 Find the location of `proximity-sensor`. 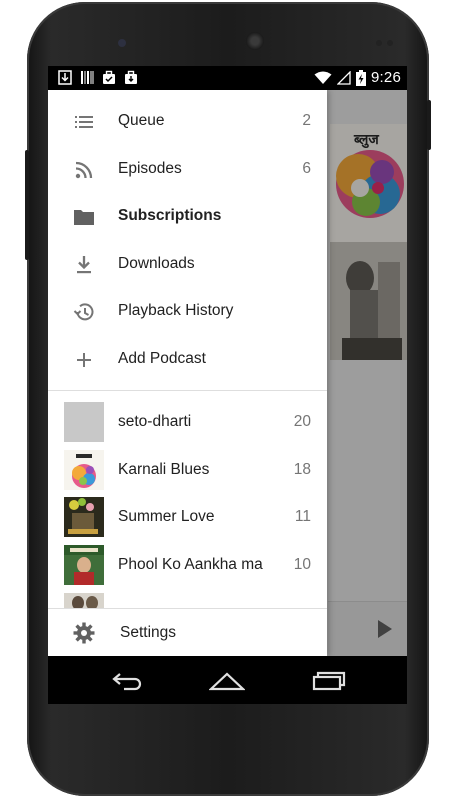

proximity-sensor is located at coordinates (379, 43).